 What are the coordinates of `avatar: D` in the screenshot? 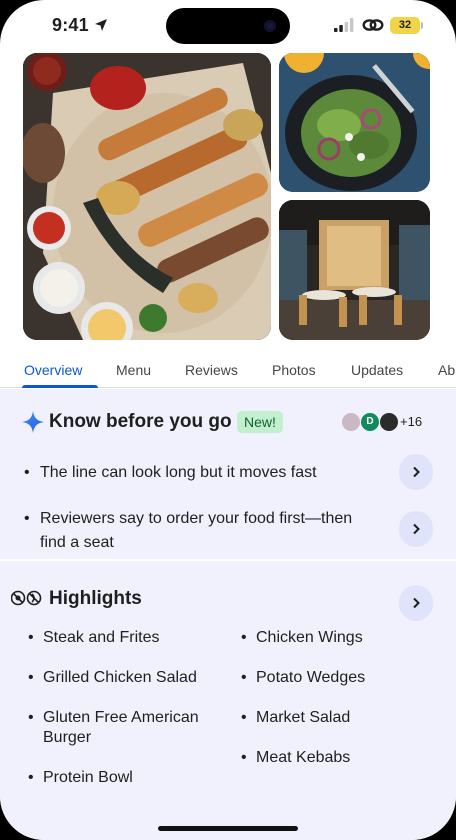 It's located at (370, 422).